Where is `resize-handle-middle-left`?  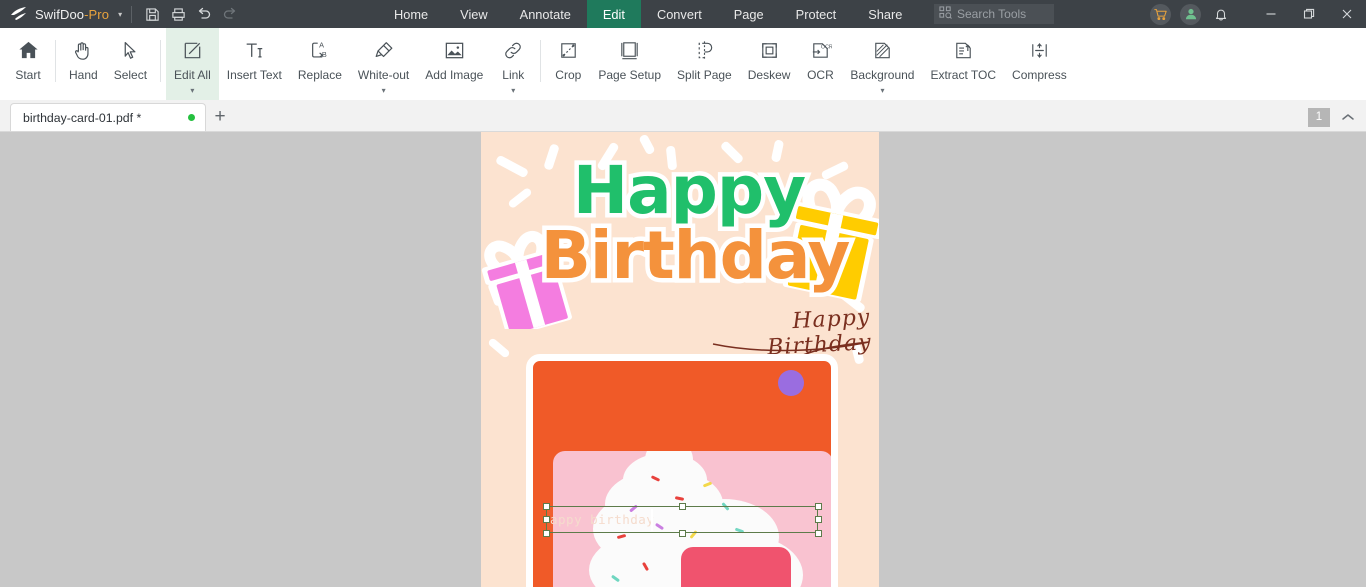 resize-handle-middle-left is located at coordinates (546, 519).